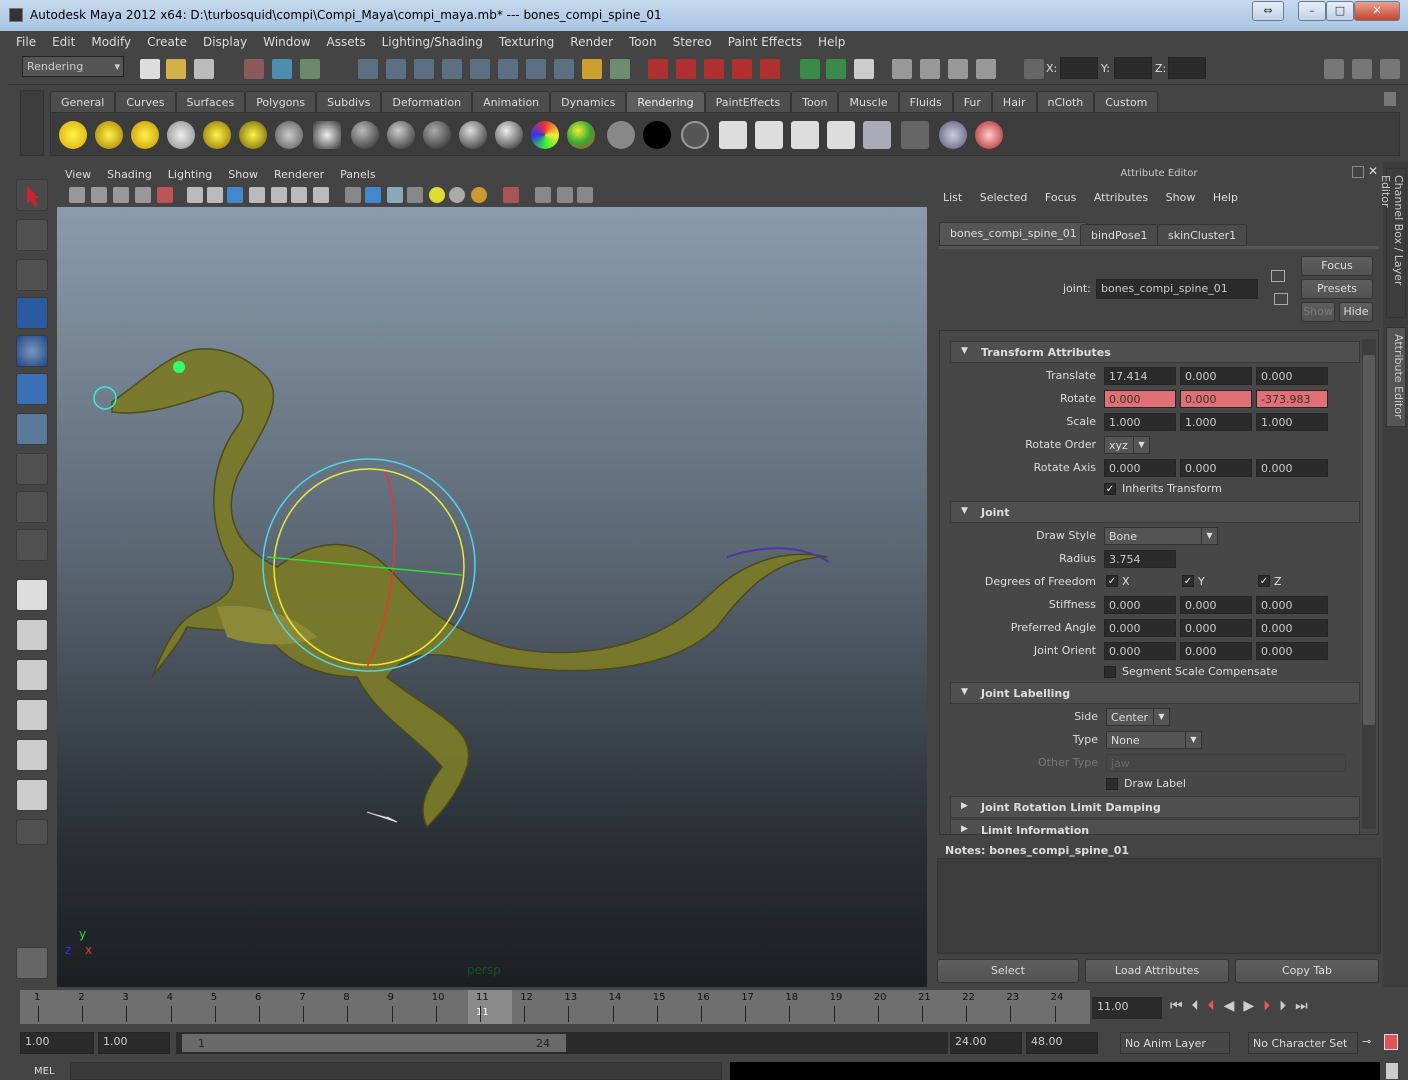 The image size is (1408, 1080). I want to click on snap-points-icon, so click(508, 69).